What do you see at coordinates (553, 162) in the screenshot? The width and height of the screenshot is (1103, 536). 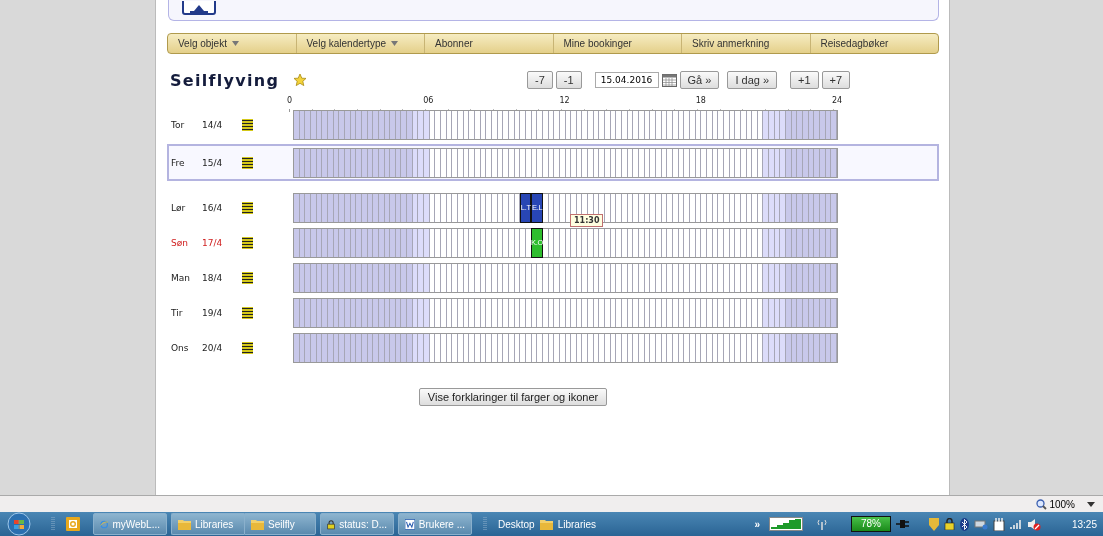 I see `selected-day-row: Fre 15/4` at bounding box center [553, 162].